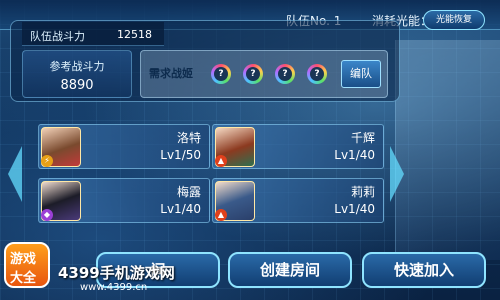 The height and width of the screenshot is (300, 500). Describe the element at coordinates (77, 85) in the screenshot. I see `reference-power-value: 8890` at that location.